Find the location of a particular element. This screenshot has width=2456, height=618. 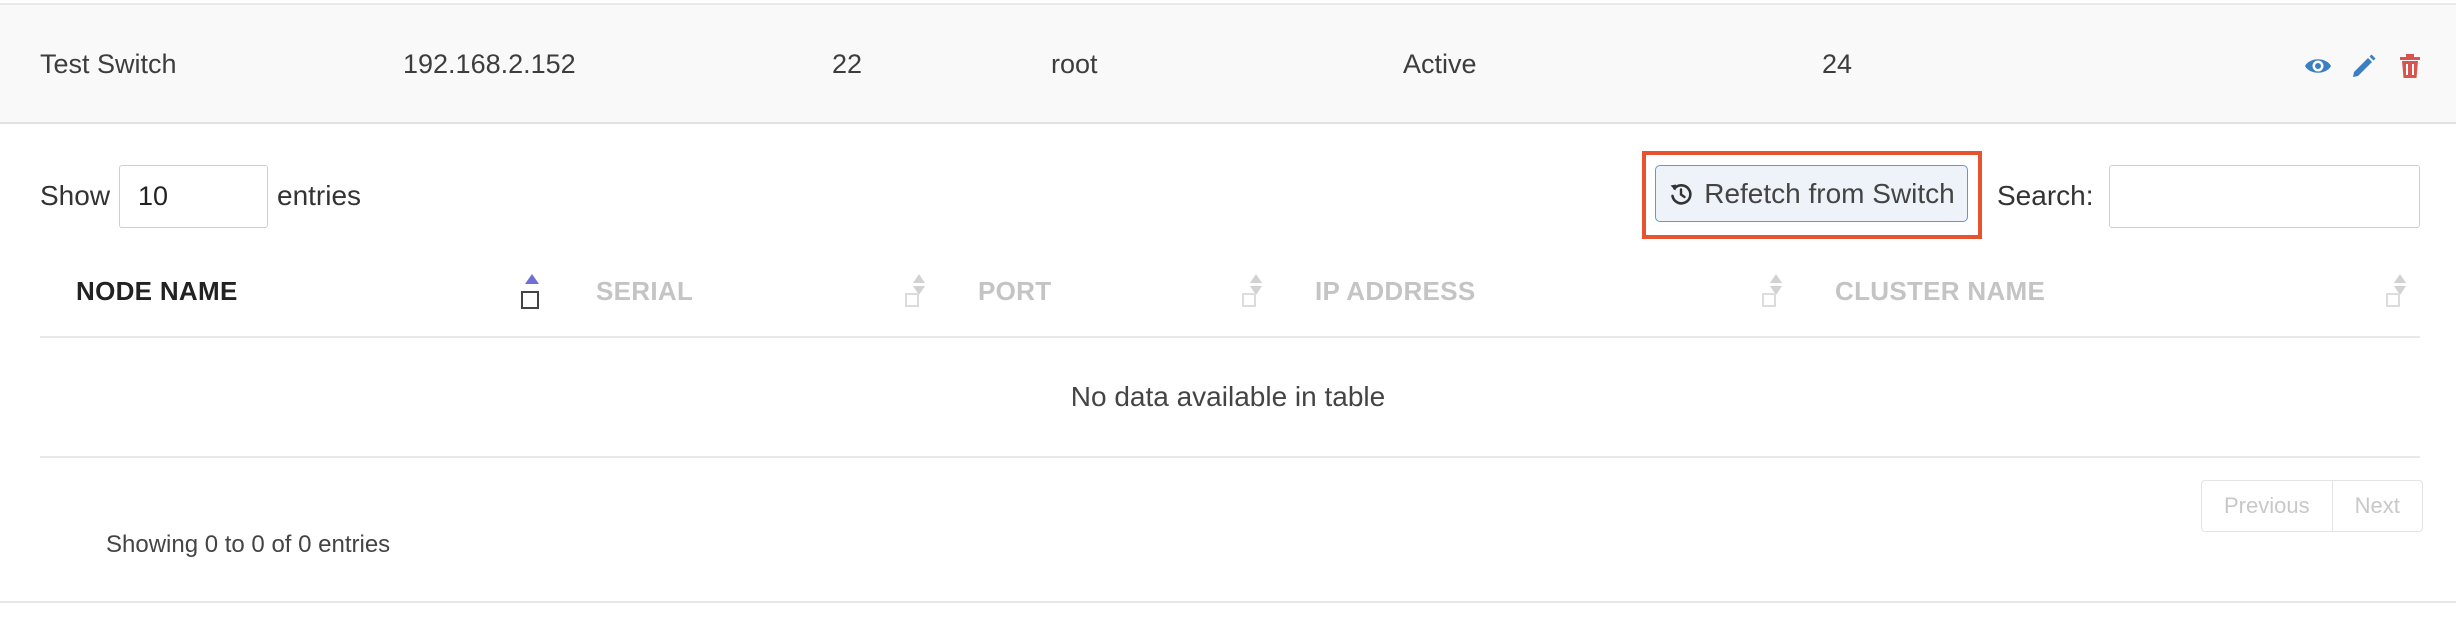

column-header-cluster-name: CLUSTER NAME is located at coordinates (1940, 291).